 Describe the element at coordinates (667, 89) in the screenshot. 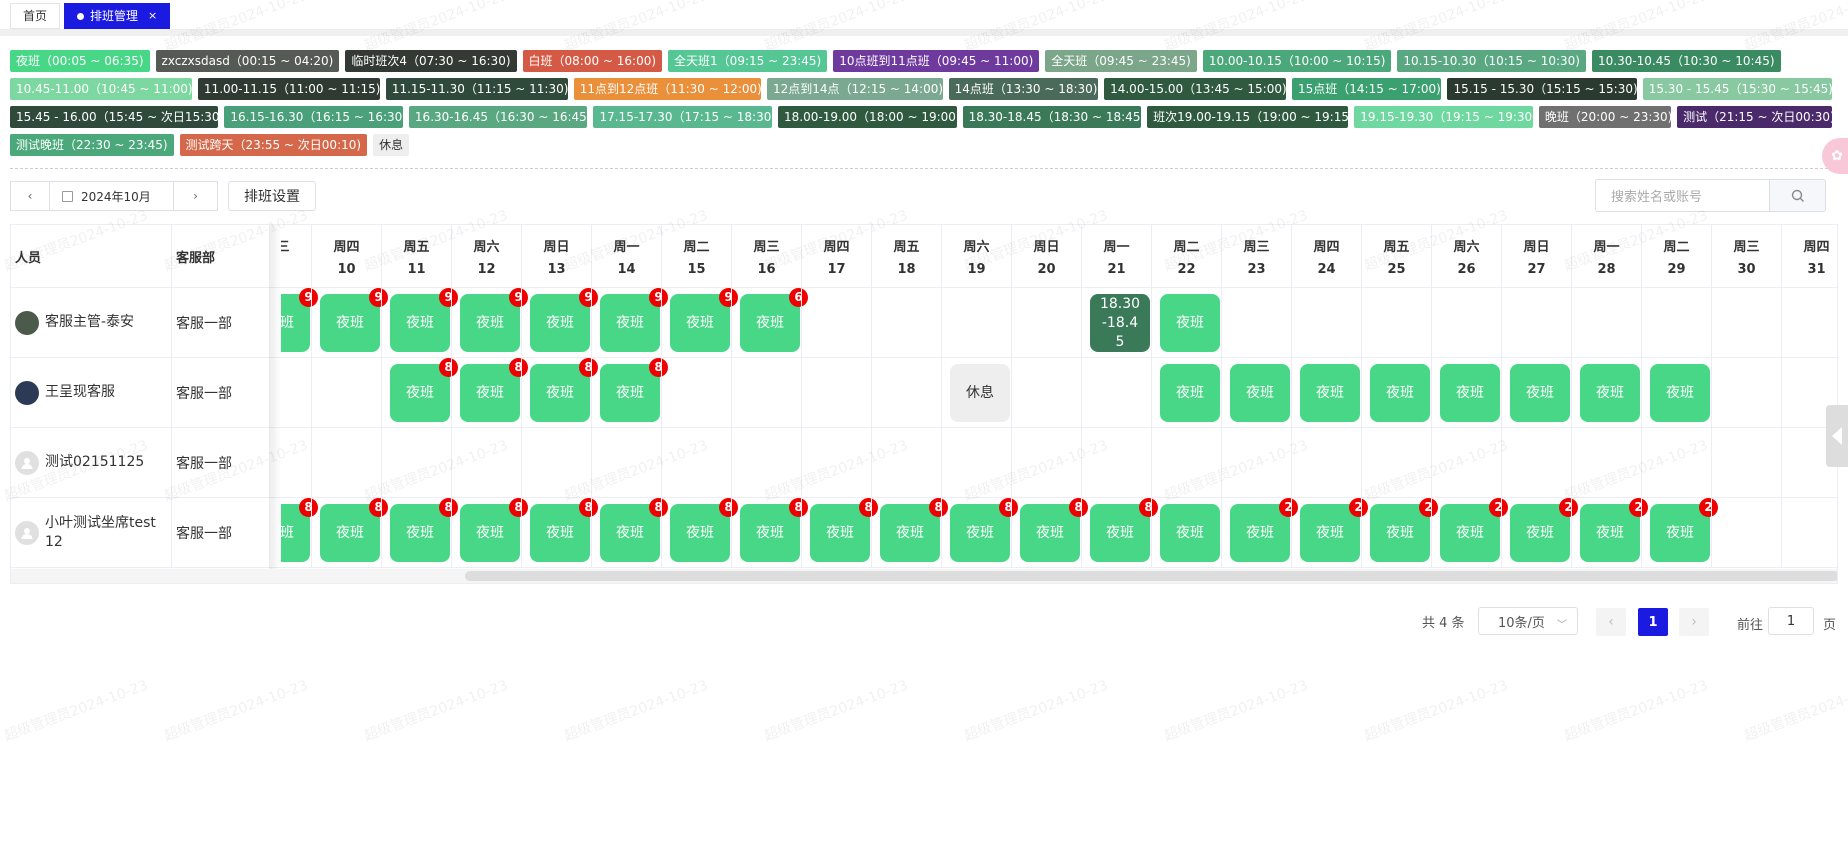

I see `shift-type-chip: 11点到12点班（11:30 ~ 12:00)` at that location.